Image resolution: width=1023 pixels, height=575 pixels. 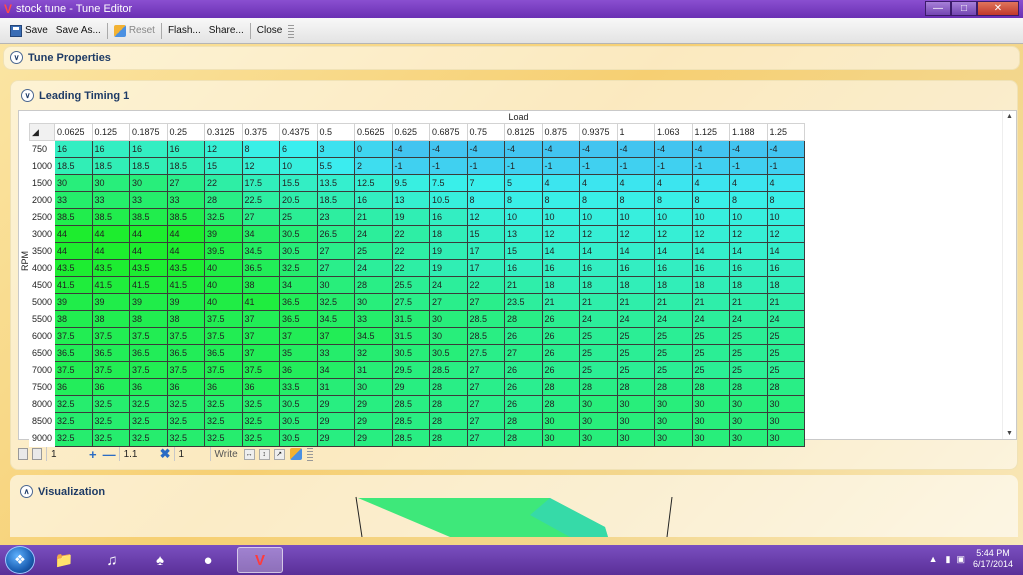 What do you see at coordinates (42, 234) in the screenshot?
I see `rpm-row-header: 3000` at bounding box center [42, 234].